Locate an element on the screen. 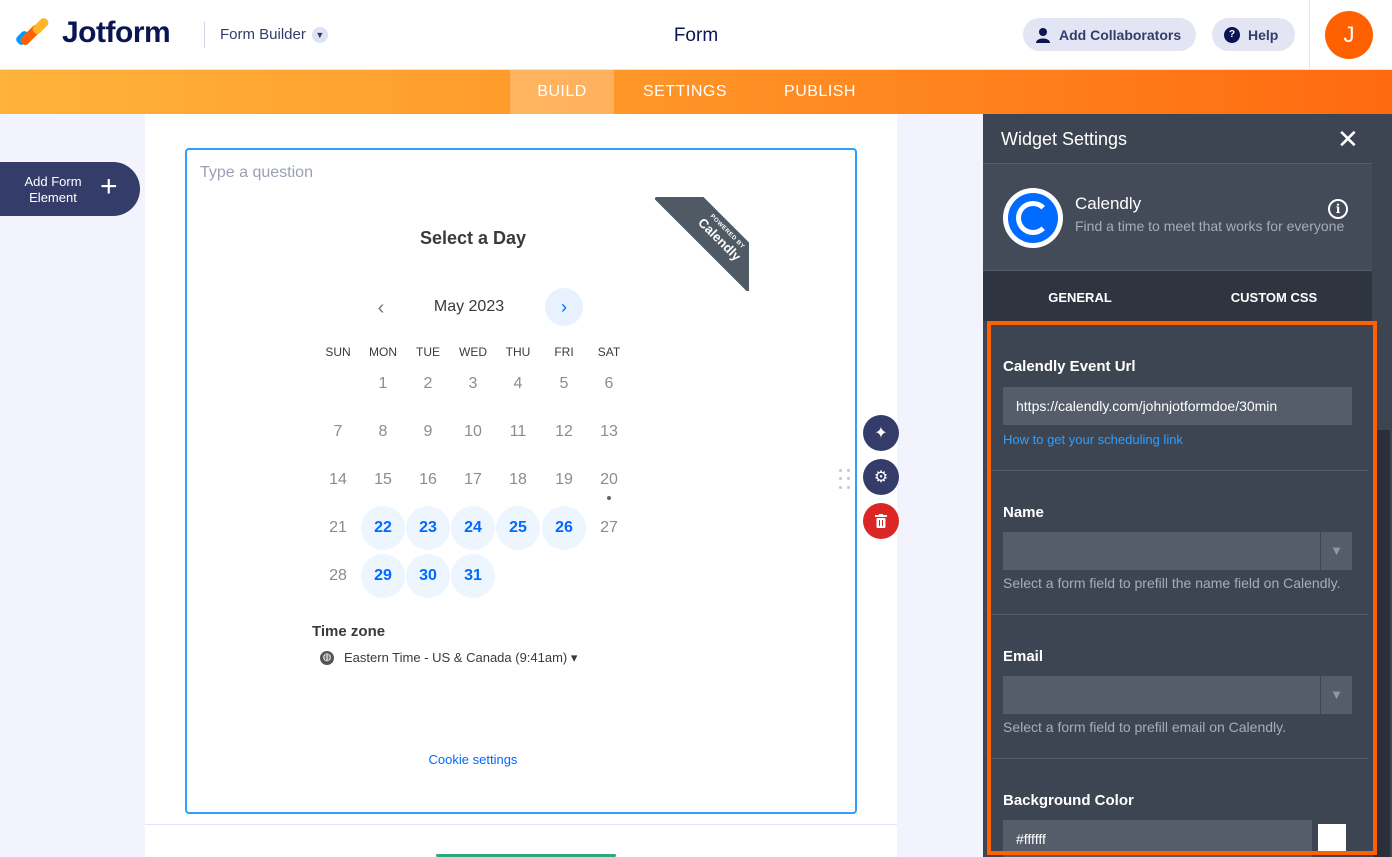 This screenshot has width=1392, height=857. calendar-day: 6 is located at coordinates (609, 383).